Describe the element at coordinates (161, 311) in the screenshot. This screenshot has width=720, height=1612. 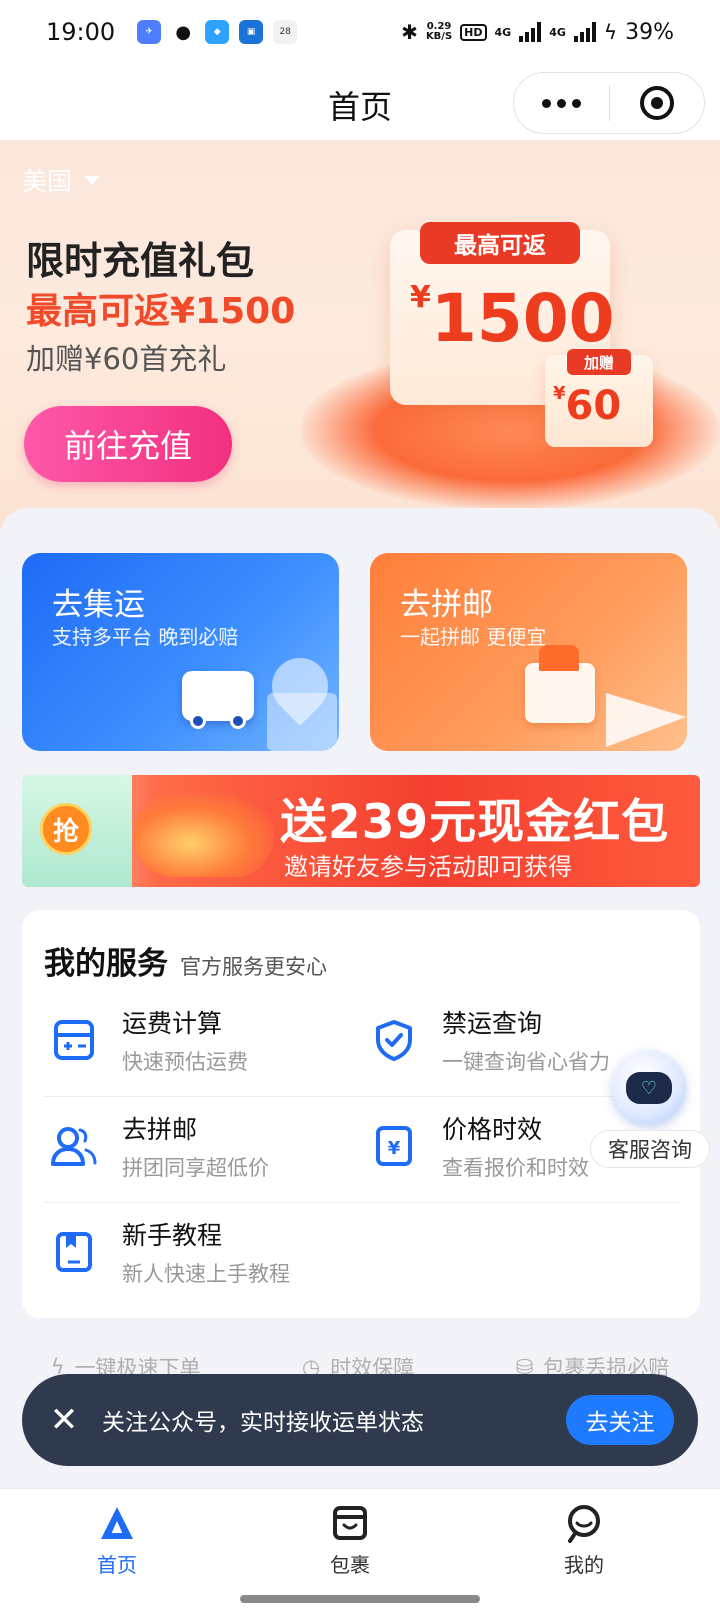
I see `hero-subtitle: 最高可返¥1500` at that location.